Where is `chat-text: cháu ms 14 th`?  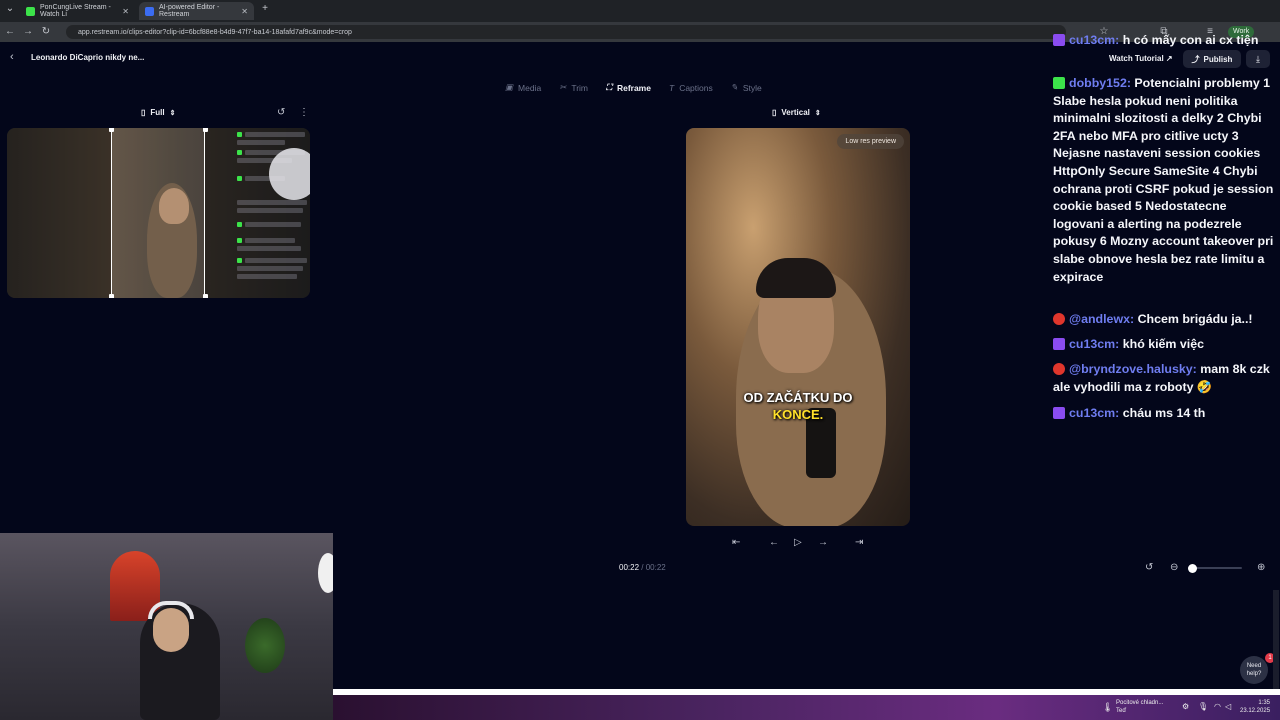 chat-text: cháu ms 14 th is located at coordinates (1164, 413).